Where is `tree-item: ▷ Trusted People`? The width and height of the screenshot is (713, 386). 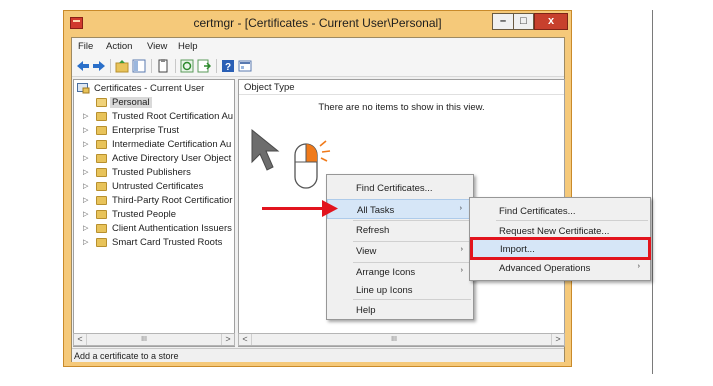 tree-item: ▷ Trusted People is located at coordinates (154, 215).